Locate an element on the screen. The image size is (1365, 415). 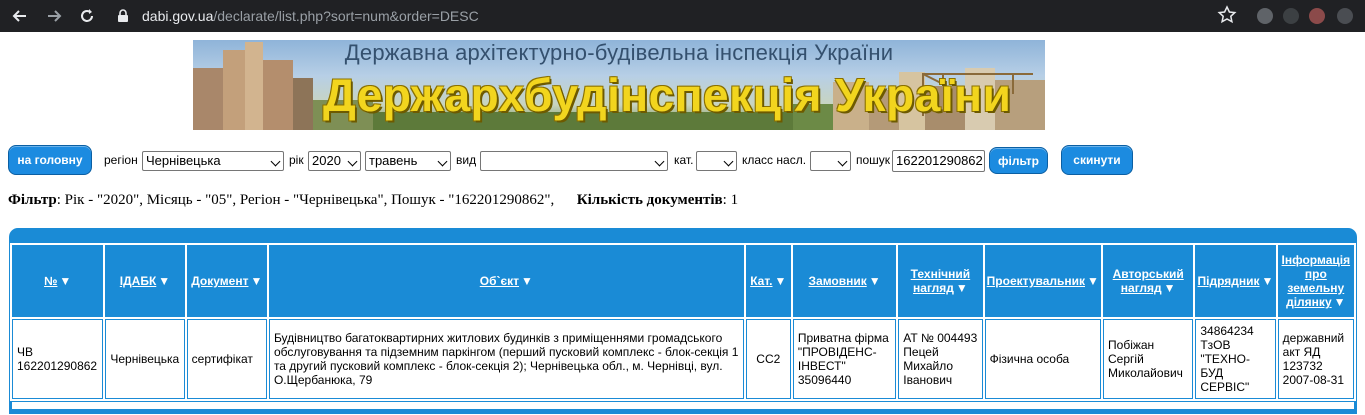
document-count-label: Кількість документів is located at coordinates (649, 200).